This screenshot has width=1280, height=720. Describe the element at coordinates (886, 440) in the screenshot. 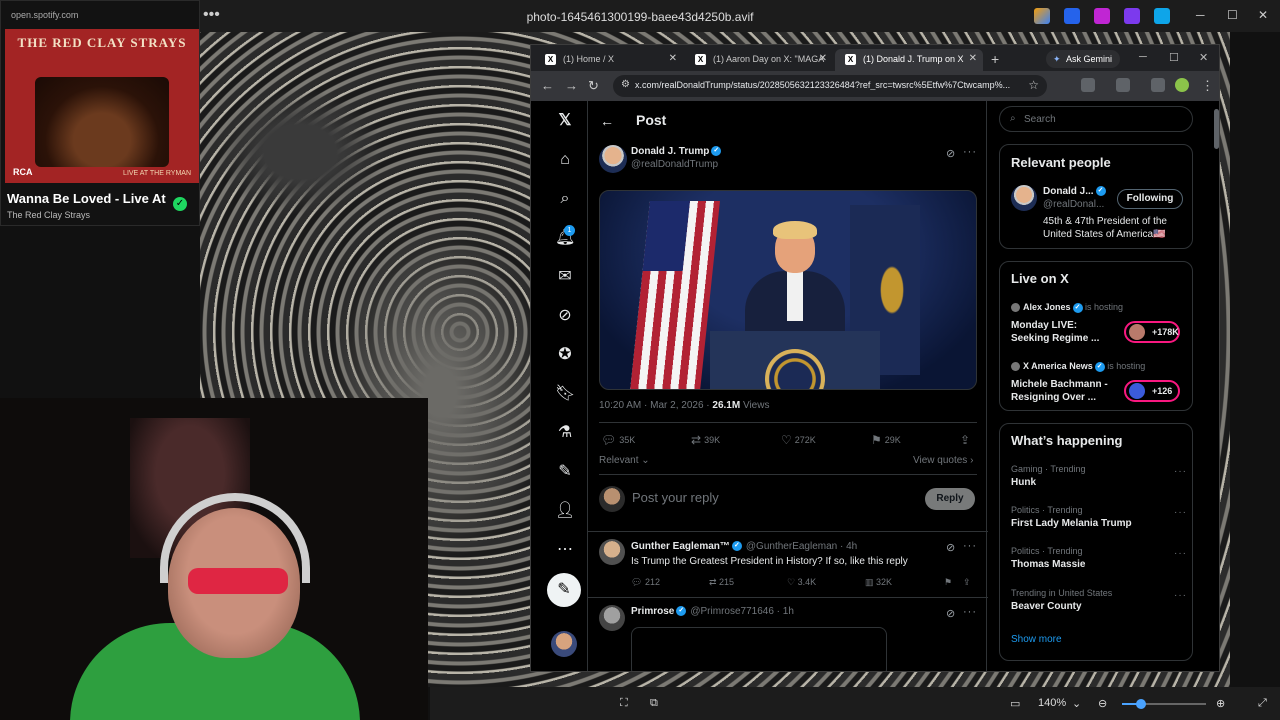

I see `bookmark-count-button: ⚑ 29K` at that location.